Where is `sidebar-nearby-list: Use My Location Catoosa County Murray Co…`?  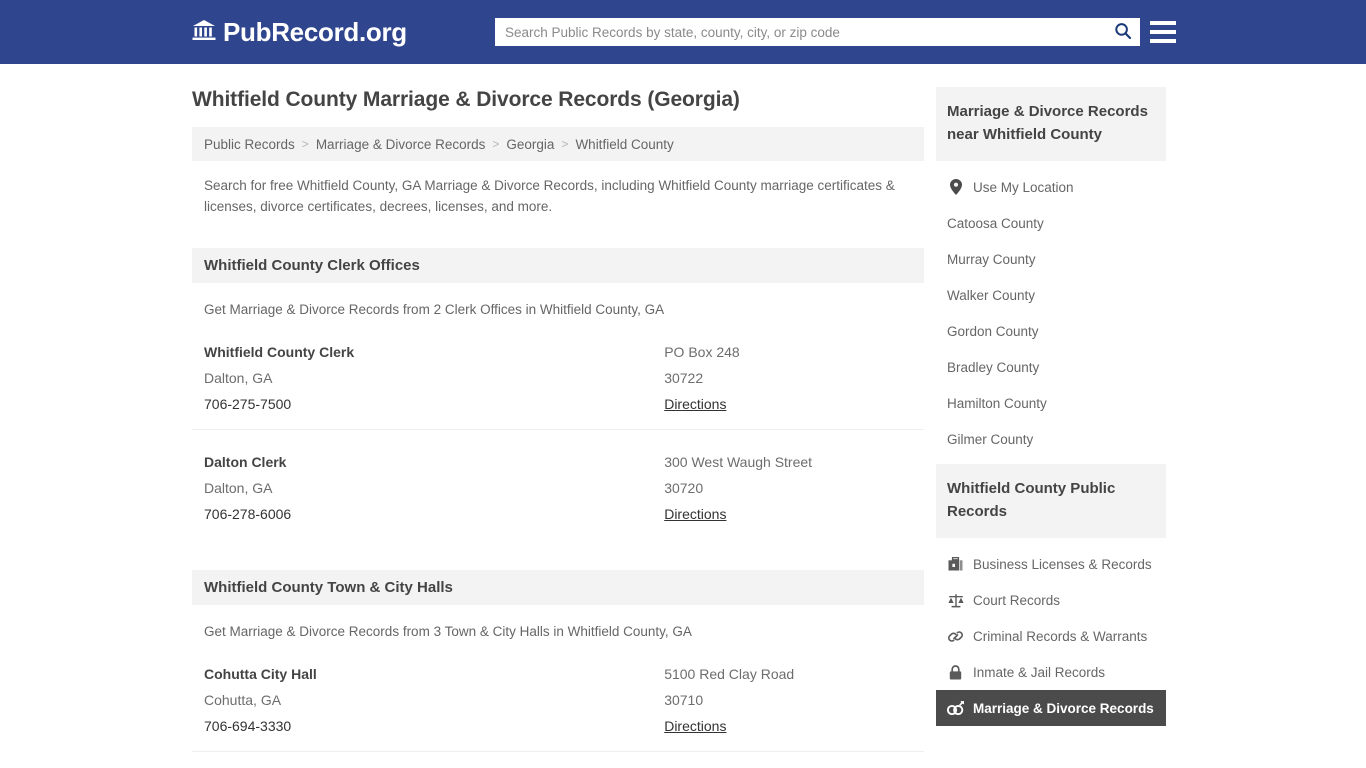
sidebar-nearby-list: Use My Location Catoosa County Murray Co… is located at coordinates (1051, 309).